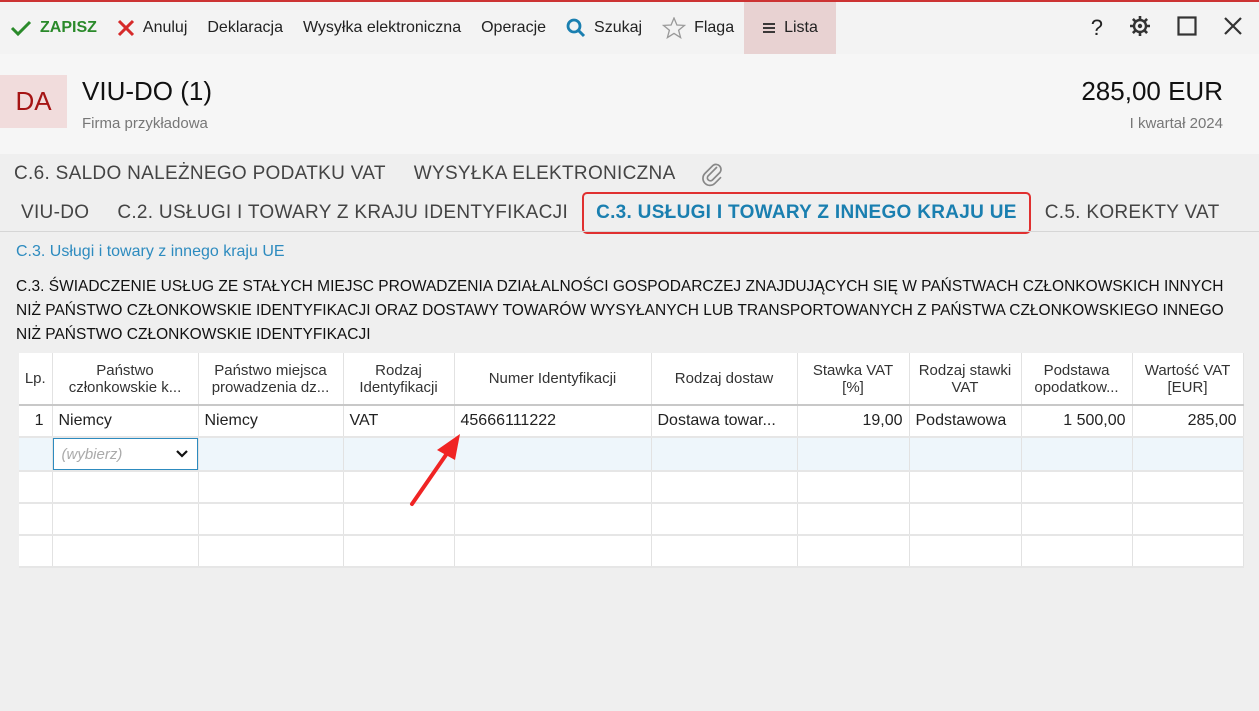 The width and height of the screenshot is (1259, 711). Describe the element at coordinates (1188, 421) in the screenshot. I see `cell-vat-value: 285,00` at that location.